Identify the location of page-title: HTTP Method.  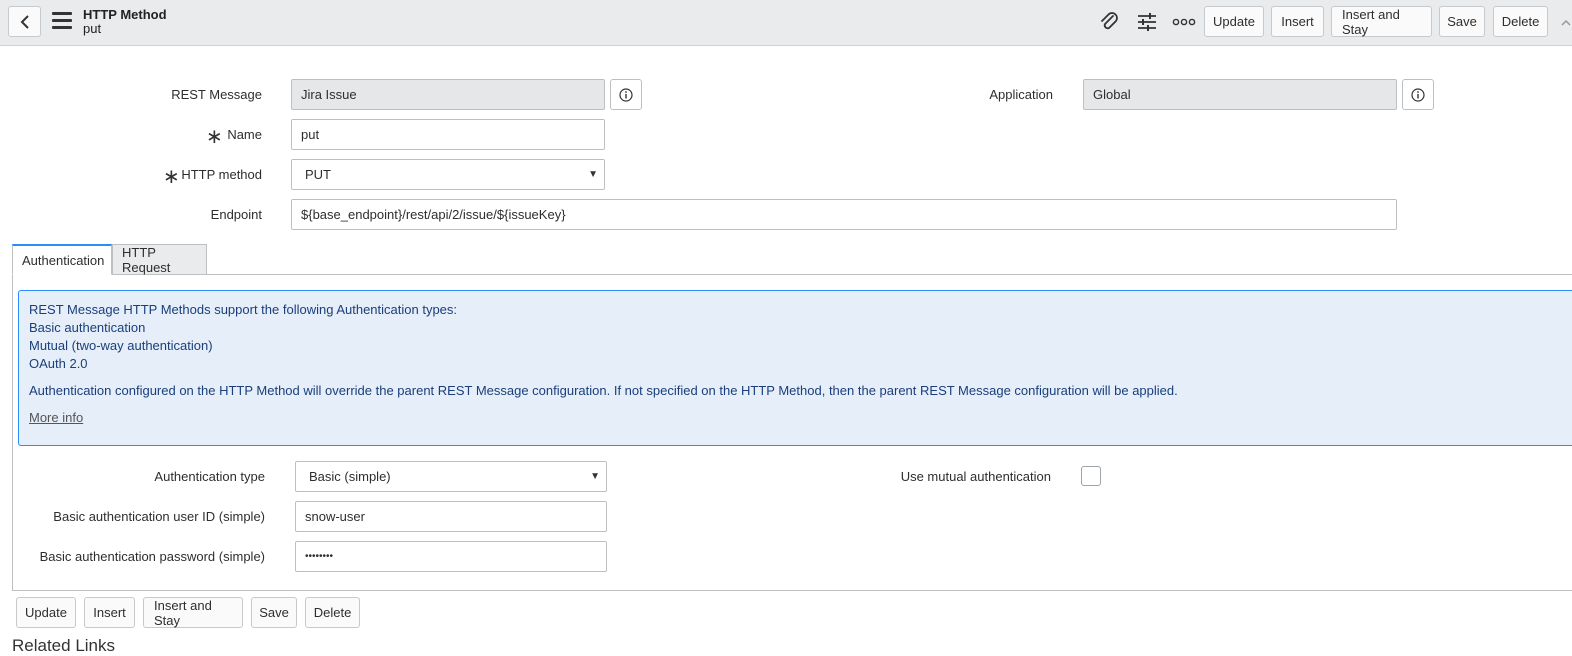
(125, 14).